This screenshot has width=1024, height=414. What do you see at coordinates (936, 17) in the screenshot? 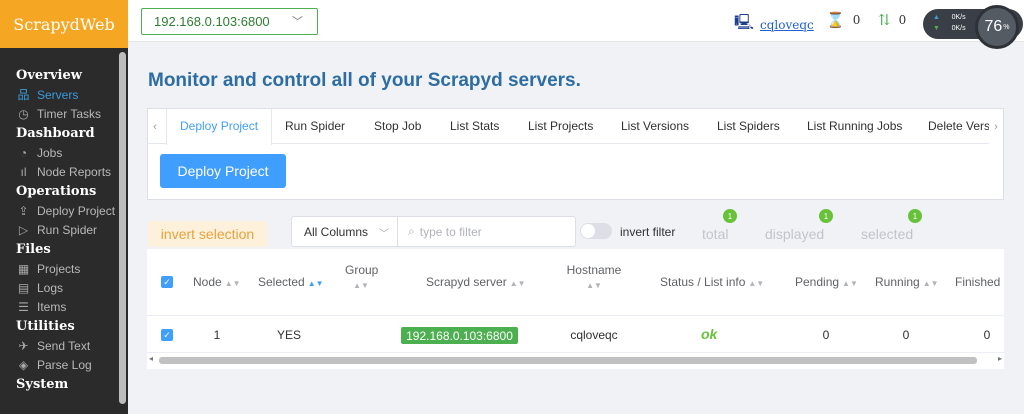
I see `upload-arrow-icon: ▲` at bounding box center [936, 17].